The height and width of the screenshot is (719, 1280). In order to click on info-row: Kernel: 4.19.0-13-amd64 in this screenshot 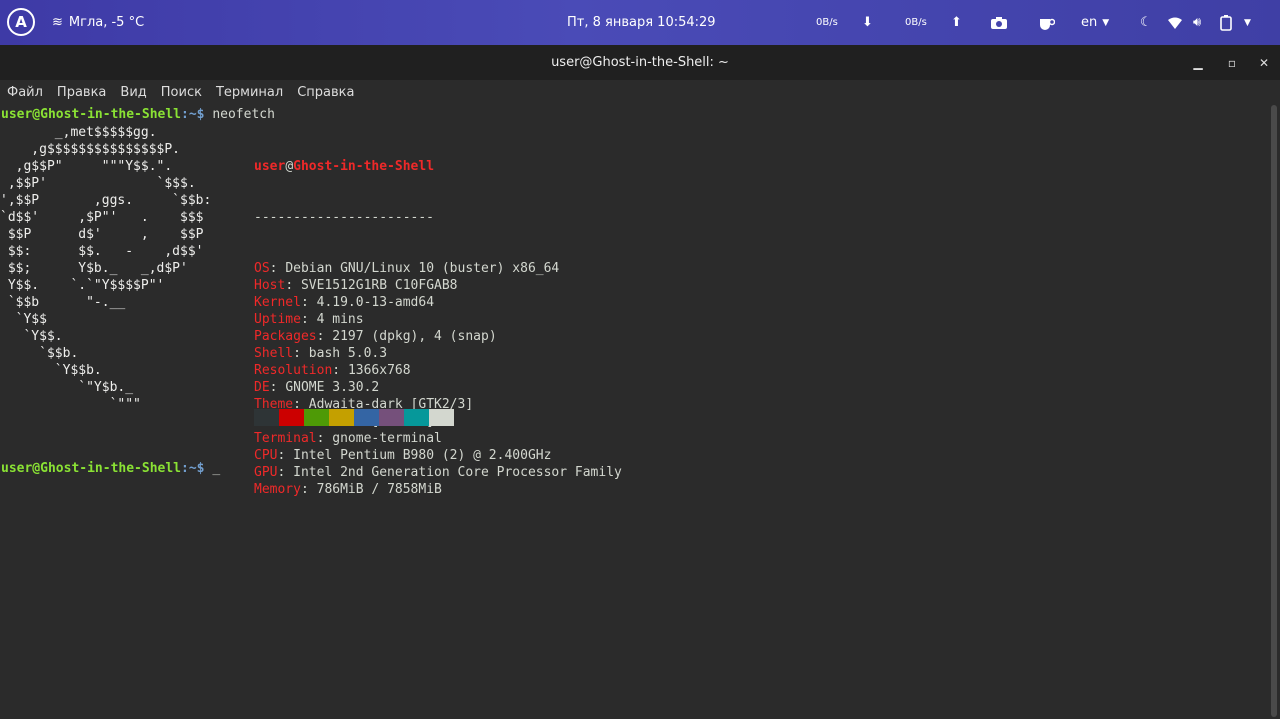, I will do `click(344, 302)`.